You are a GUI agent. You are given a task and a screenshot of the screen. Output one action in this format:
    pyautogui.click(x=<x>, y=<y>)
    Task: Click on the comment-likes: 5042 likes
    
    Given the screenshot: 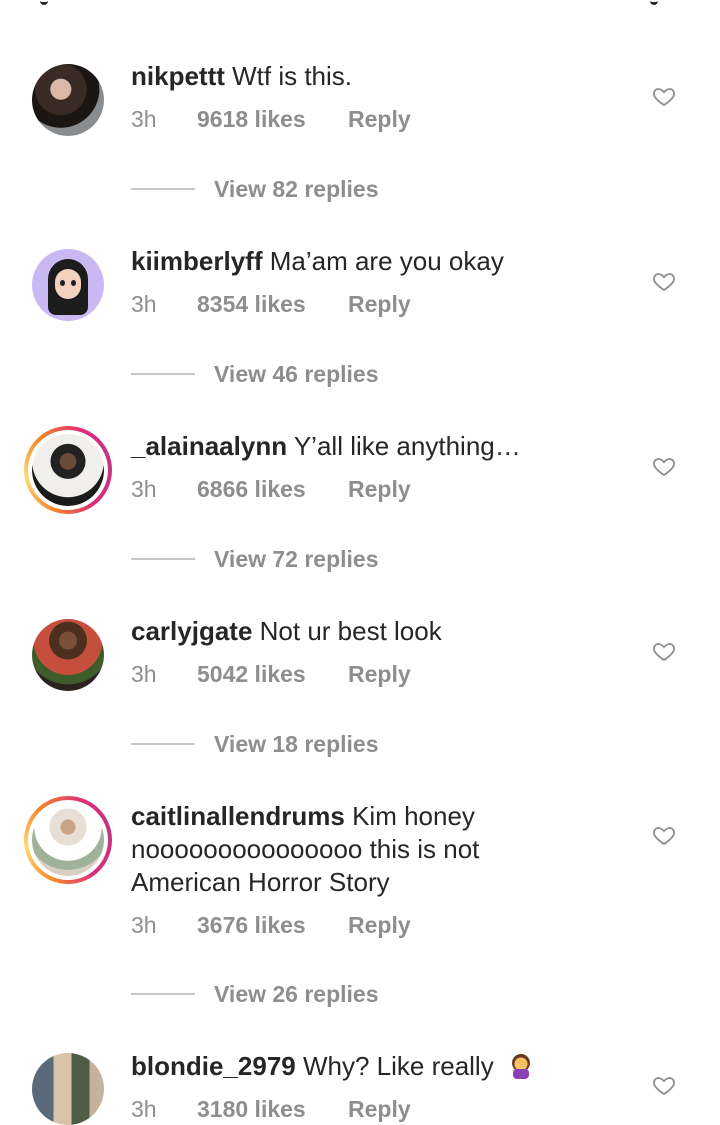 What is the action you would take?
    pyautogui.click(x=251, y=674)
    